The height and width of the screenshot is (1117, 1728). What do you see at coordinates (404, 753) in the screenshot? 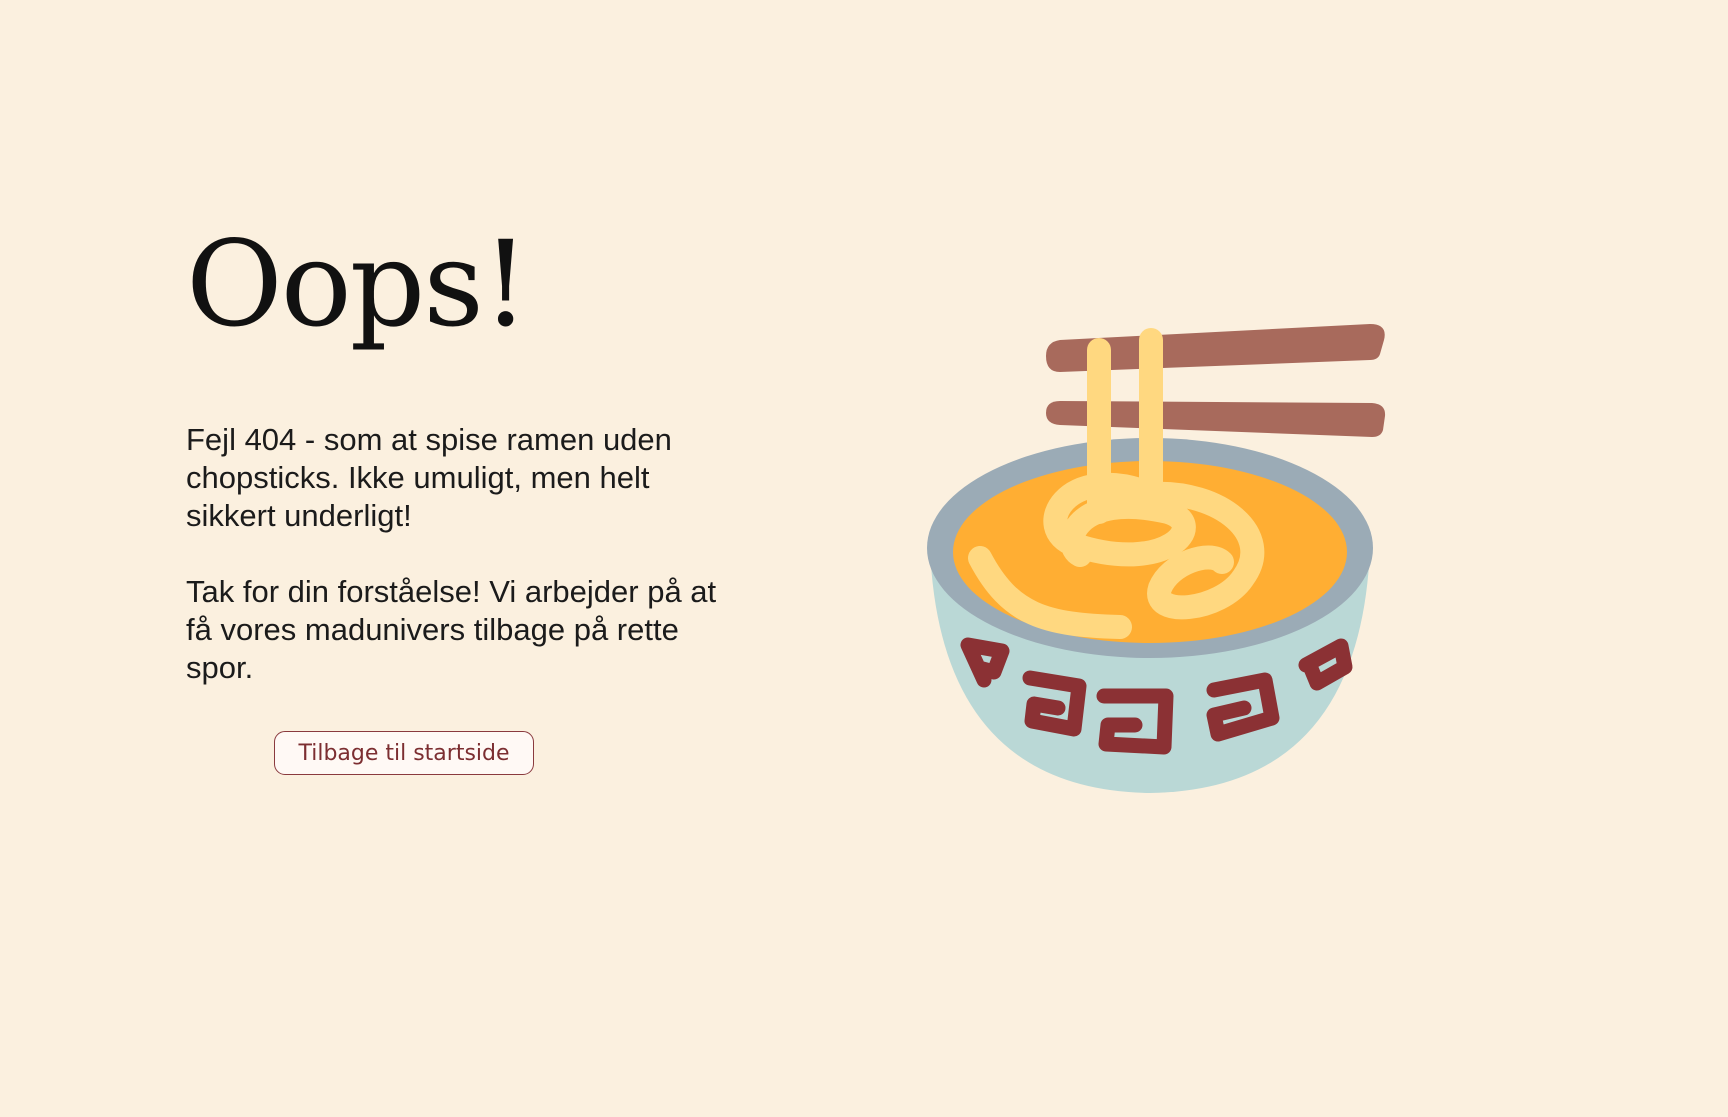
I see `back-to-home-button: Tilbage til startside` at bounding box center [404, 753].